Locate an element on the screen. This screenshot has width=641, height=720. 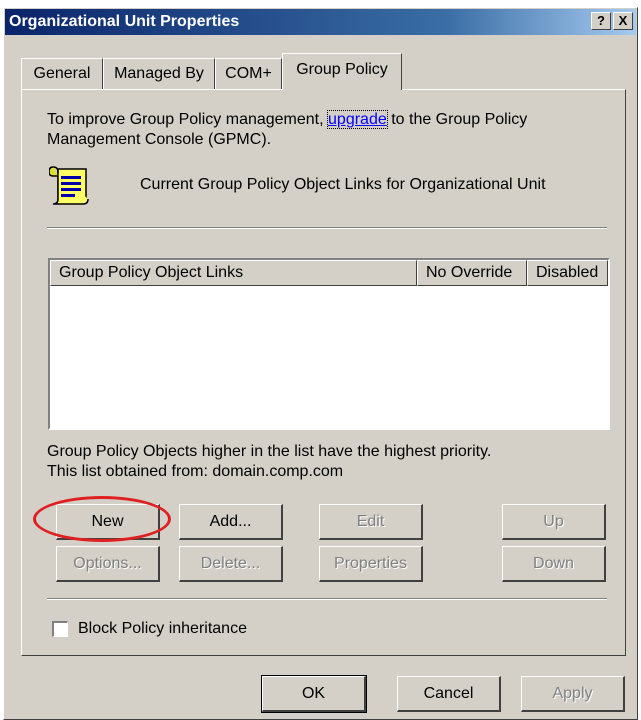
upgrade-info-line2: Management Console (GPMC). is located at coordinates (159, 139).